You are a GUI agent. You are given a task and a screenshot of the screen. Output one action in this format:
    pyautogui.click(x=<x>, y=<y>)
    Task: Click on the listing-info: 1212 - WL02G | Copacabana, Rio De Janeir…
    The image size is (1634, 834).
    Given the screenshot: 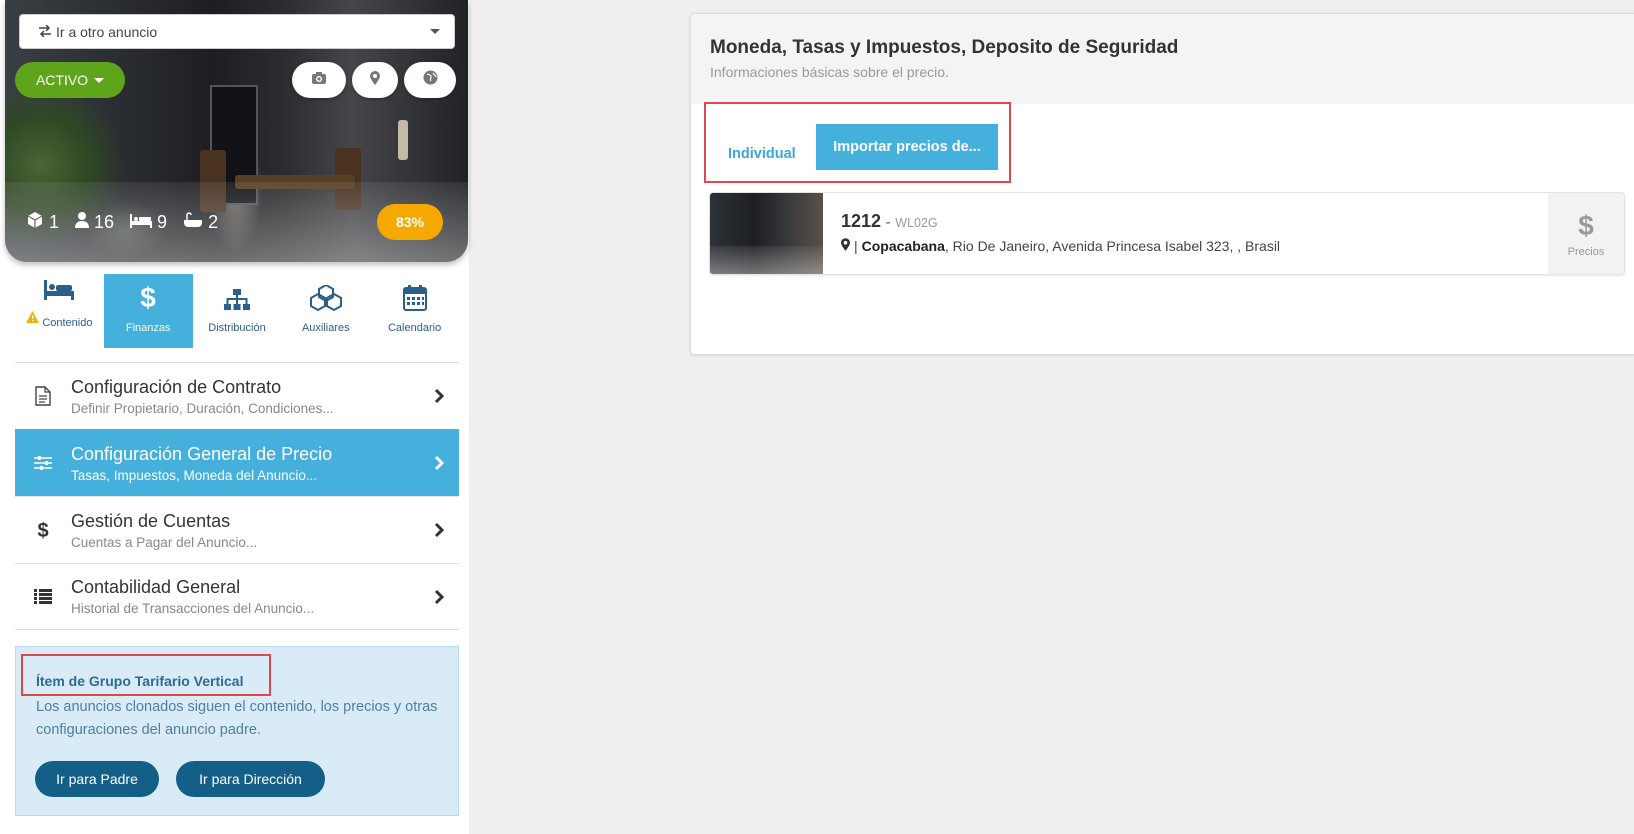 What is the action you would take?
    pyautogui.click(x=1185, y=233)
    